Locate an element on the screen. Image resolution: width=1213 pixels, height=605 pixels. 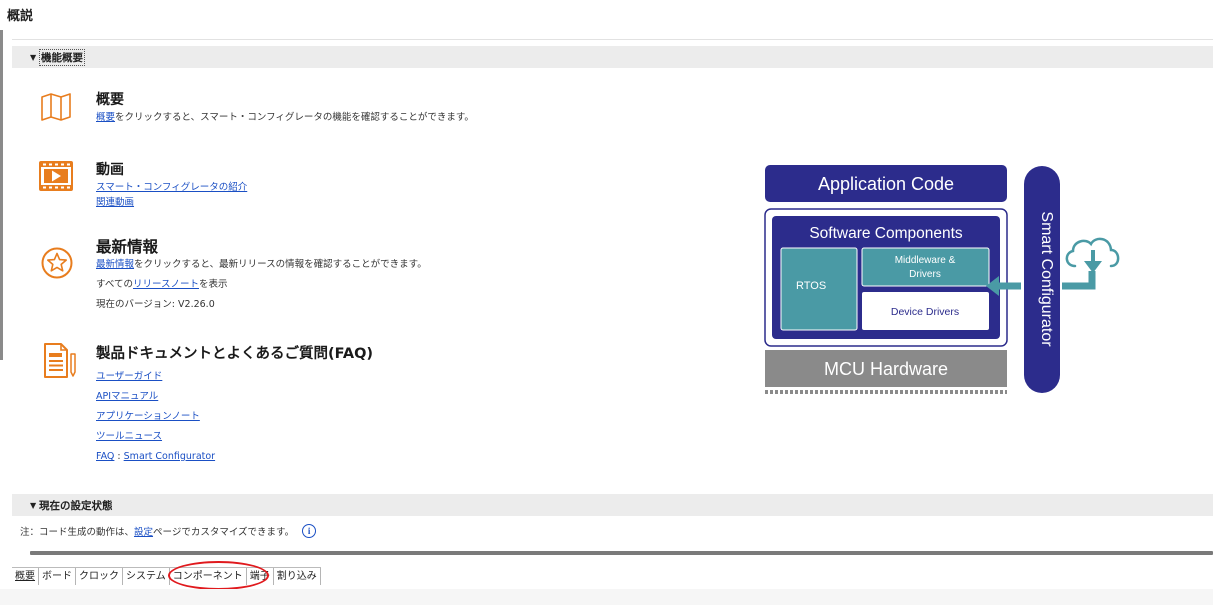
section-header-features: ▼ 機能概要 is located at coordinates (612, 57).